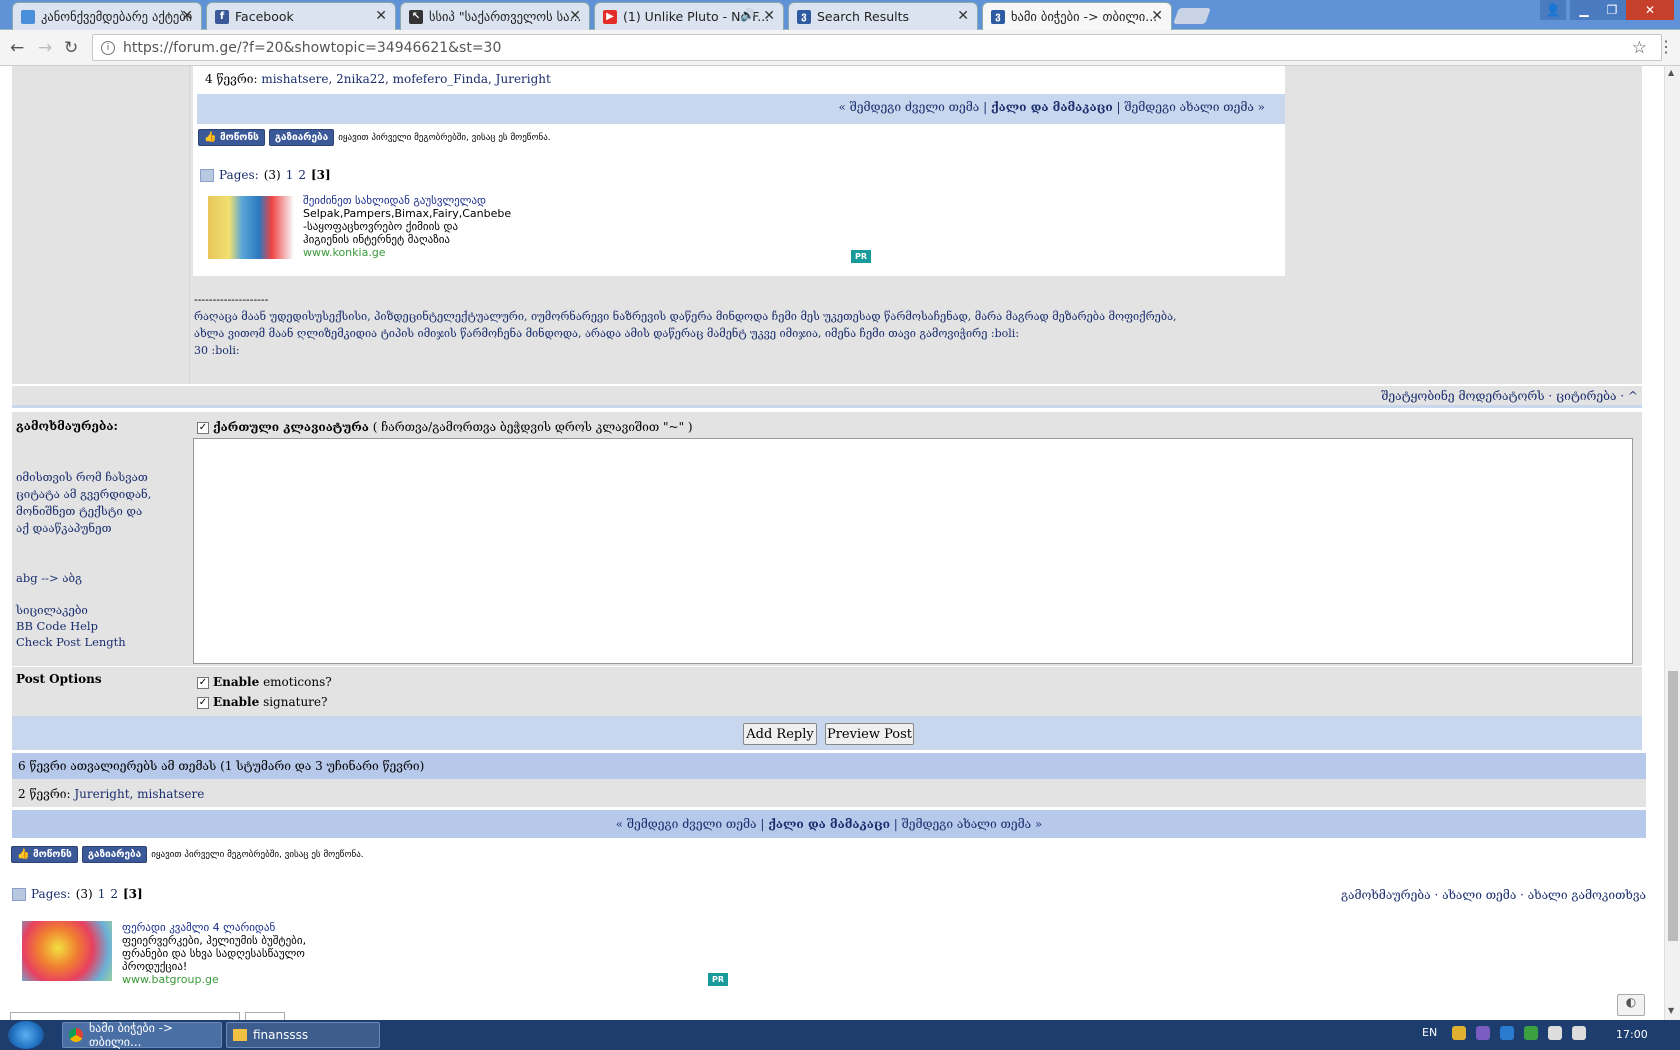  What do you see at coordinates (1553, 10) in the screenshot?
I see `user-icon: 👤` at bounding box center [1553, 10].